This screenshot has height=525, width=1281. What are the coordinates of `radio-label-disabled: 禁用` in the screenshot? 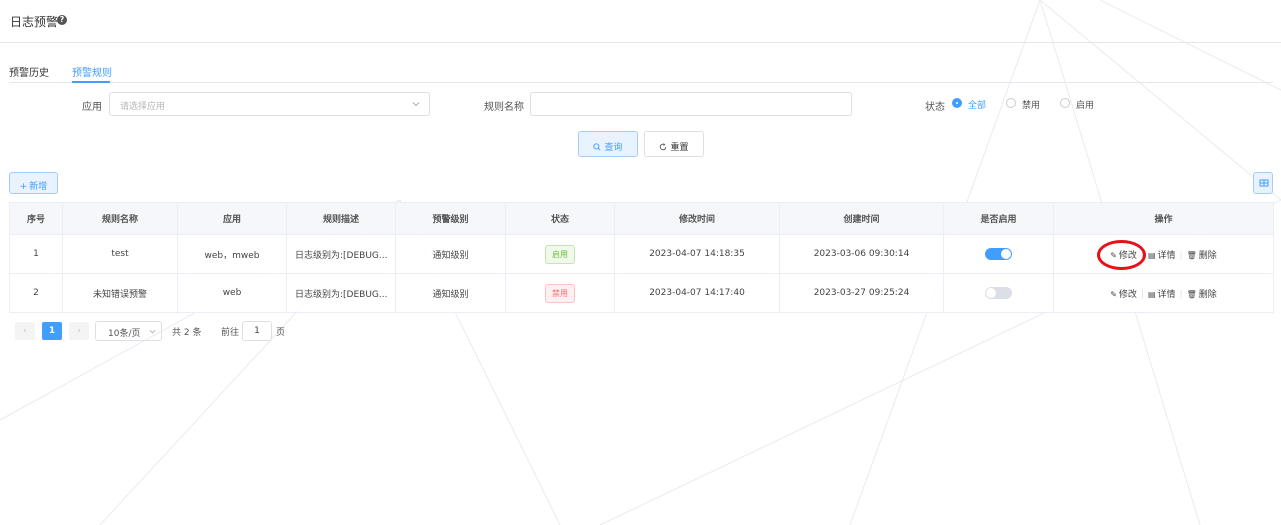 It's located at (1031, 104).